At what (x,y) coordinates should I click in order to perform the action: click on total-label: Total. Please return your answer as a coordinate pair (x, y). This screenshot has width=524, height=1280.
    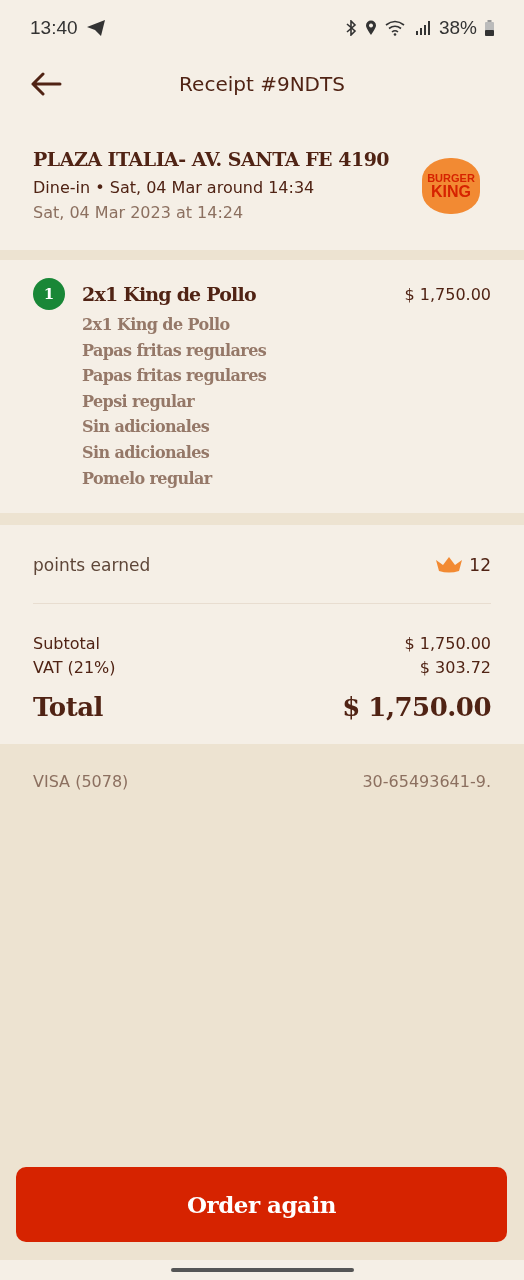
    Looking at the image, I should click on (68, 707).